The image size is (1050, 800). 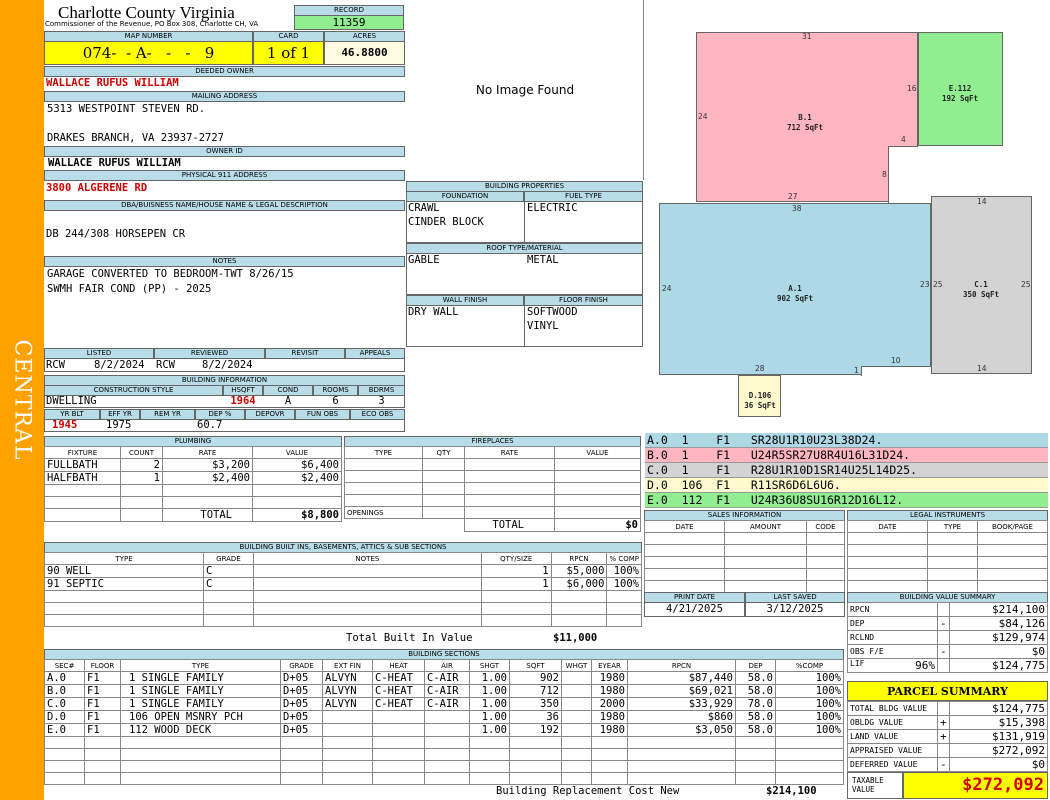 I want to click on sections-col-air: AIR, so click(x=447, y=665).